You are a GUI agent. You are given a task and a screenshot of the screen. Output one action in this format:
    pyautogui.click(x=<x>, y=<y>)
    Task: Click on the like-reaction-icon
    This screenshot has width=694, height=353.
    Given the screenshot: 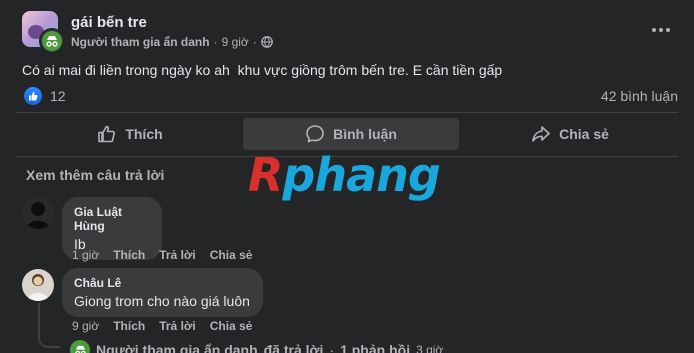 What is the action you would take?
    pyautogui.click(x=33, y=96)
    